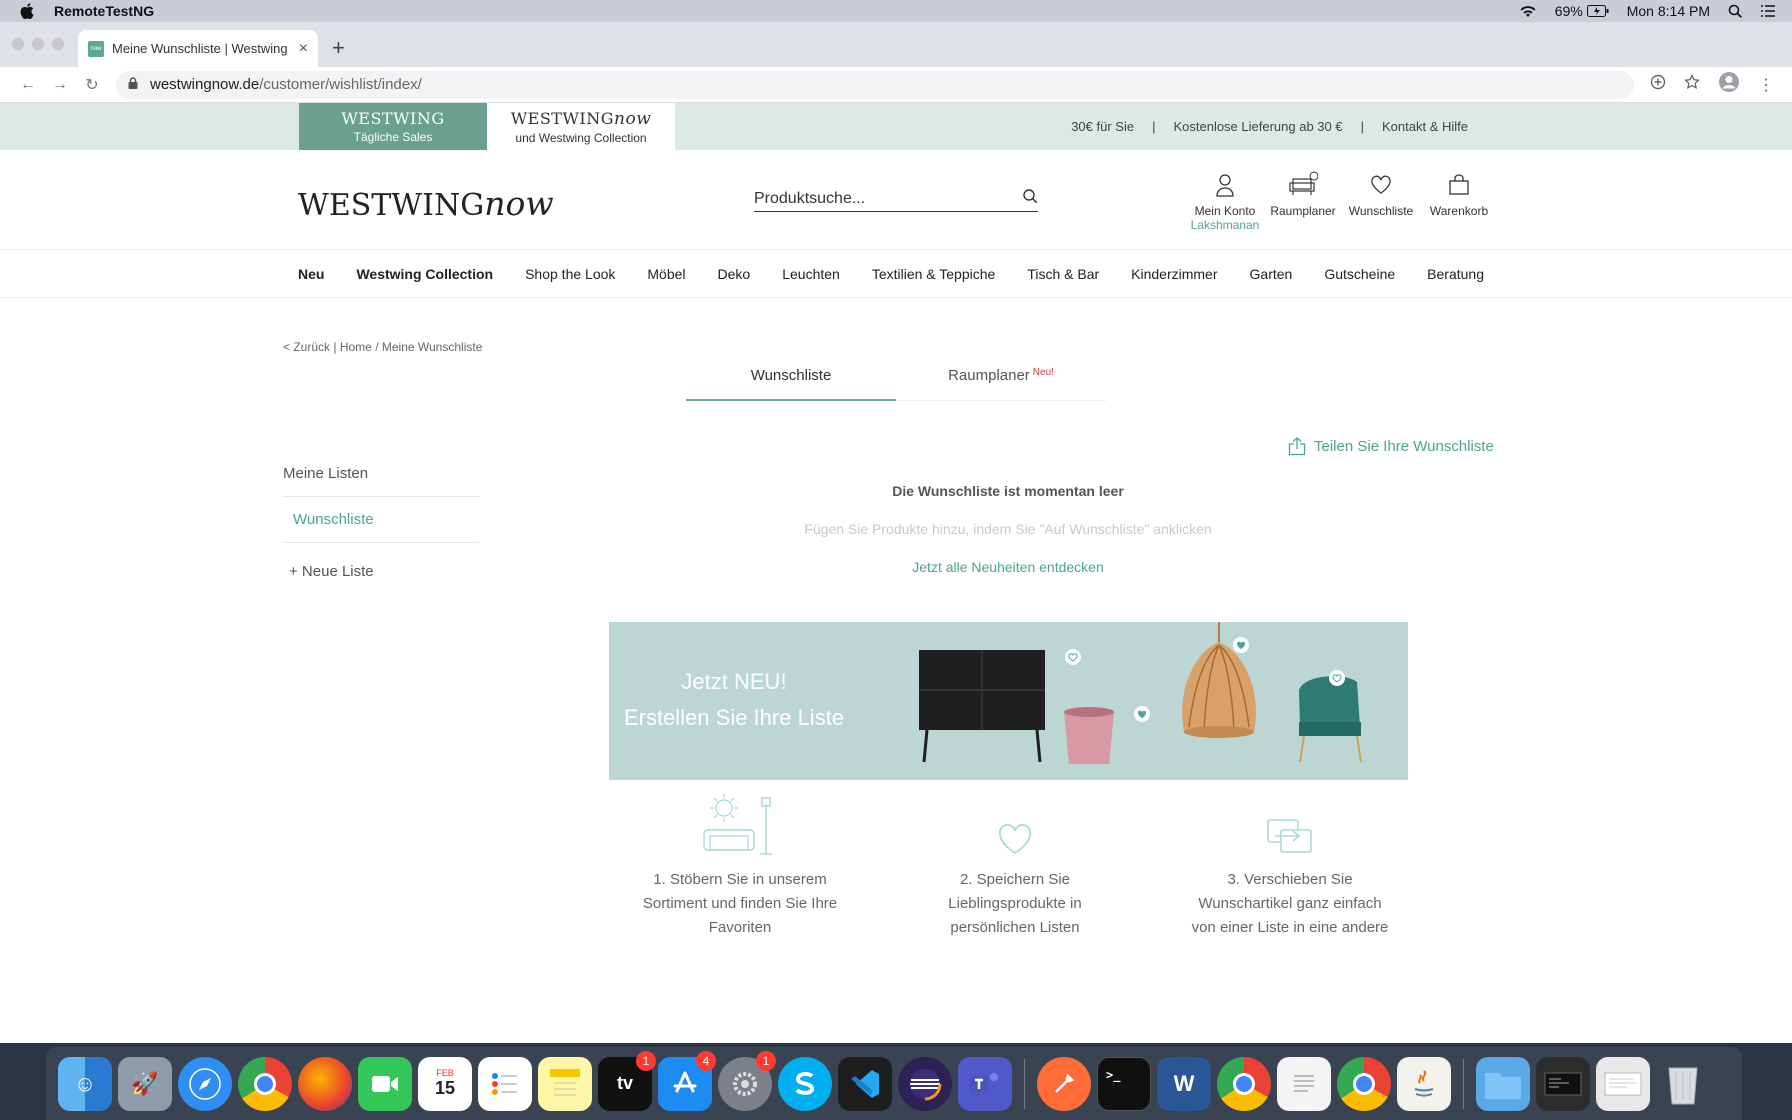 Image resolution: width=1792 pixels, height=1120 pixels. I want to click on new-badge: Neu!, so click(1043, 372).